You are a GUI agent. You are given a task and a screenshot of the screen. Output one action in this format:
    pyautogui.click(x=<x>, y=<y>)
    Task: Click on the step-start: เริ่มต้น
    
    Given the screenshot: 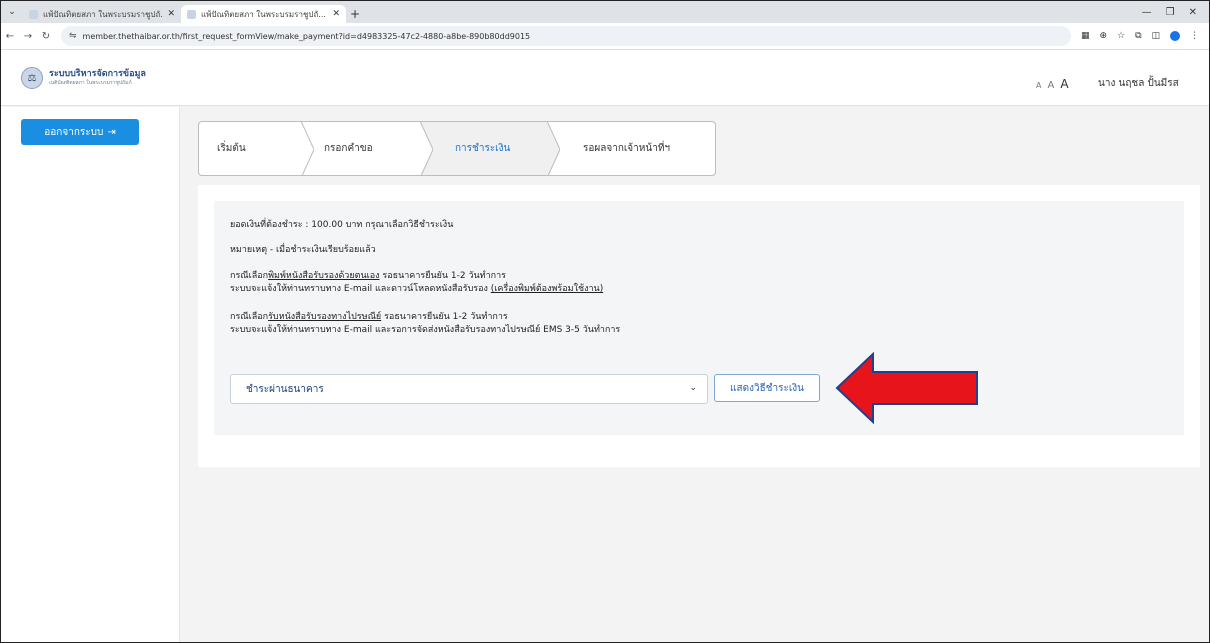 What is the action you would take?
    pyautogui.click(x=256, y=148)
    